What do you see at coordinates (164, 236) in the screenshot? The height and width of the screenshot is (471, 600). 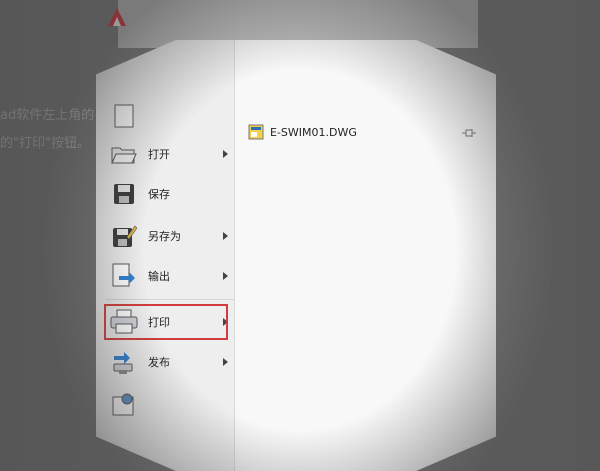 I see `menu-item-save-as-label: 另存为` at bounding box center [164, 236].